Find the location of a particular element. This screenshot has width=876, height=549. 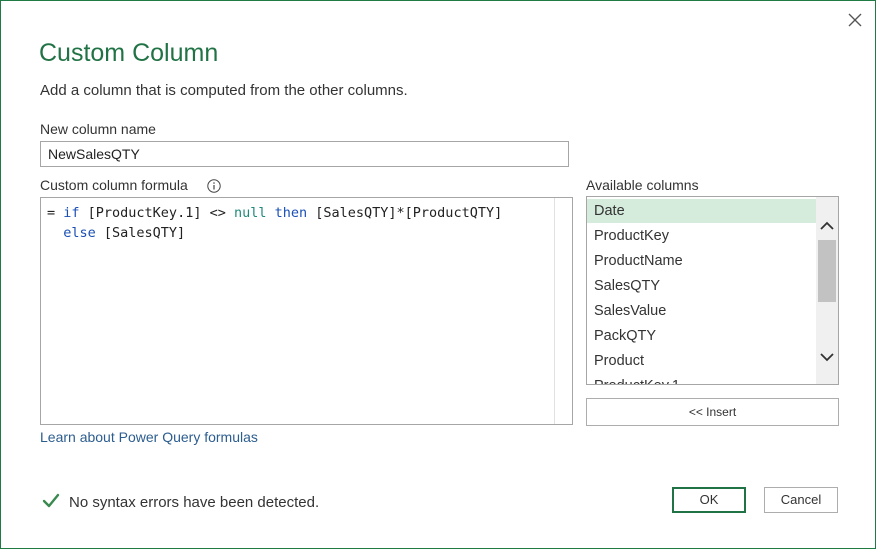

formula-part1: [ProductKey.1] <> is located at coordinates (156, 213).